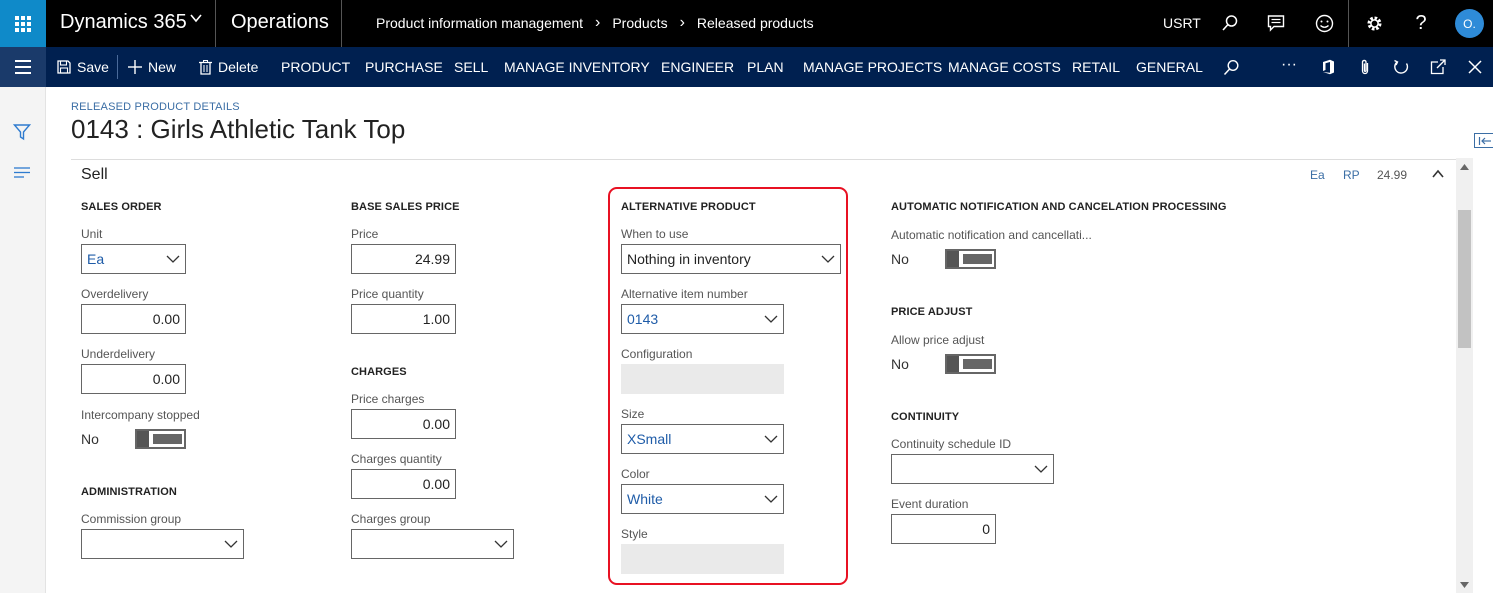 The image size is (1493, 593). Describe the element at coordinates (731, 259) in the screenshot. I see `when-to-use-select: Nothing in inventory` at that location.